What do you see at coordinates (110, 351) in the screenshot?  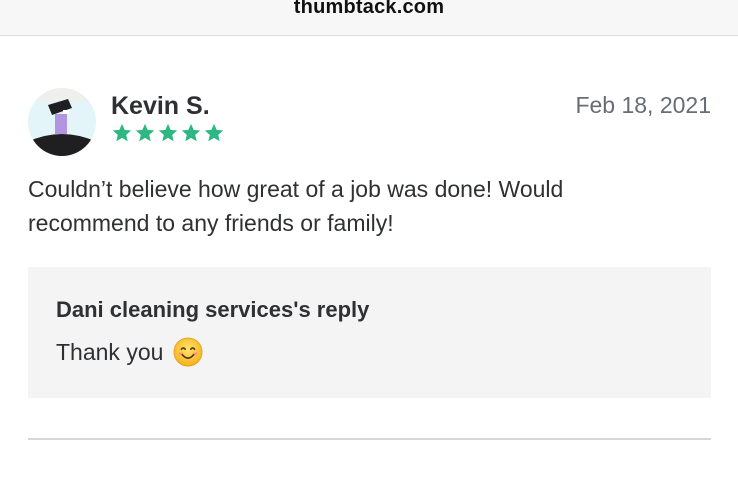 I see `reply-text: Thank you` at bounding box center [110, 351].